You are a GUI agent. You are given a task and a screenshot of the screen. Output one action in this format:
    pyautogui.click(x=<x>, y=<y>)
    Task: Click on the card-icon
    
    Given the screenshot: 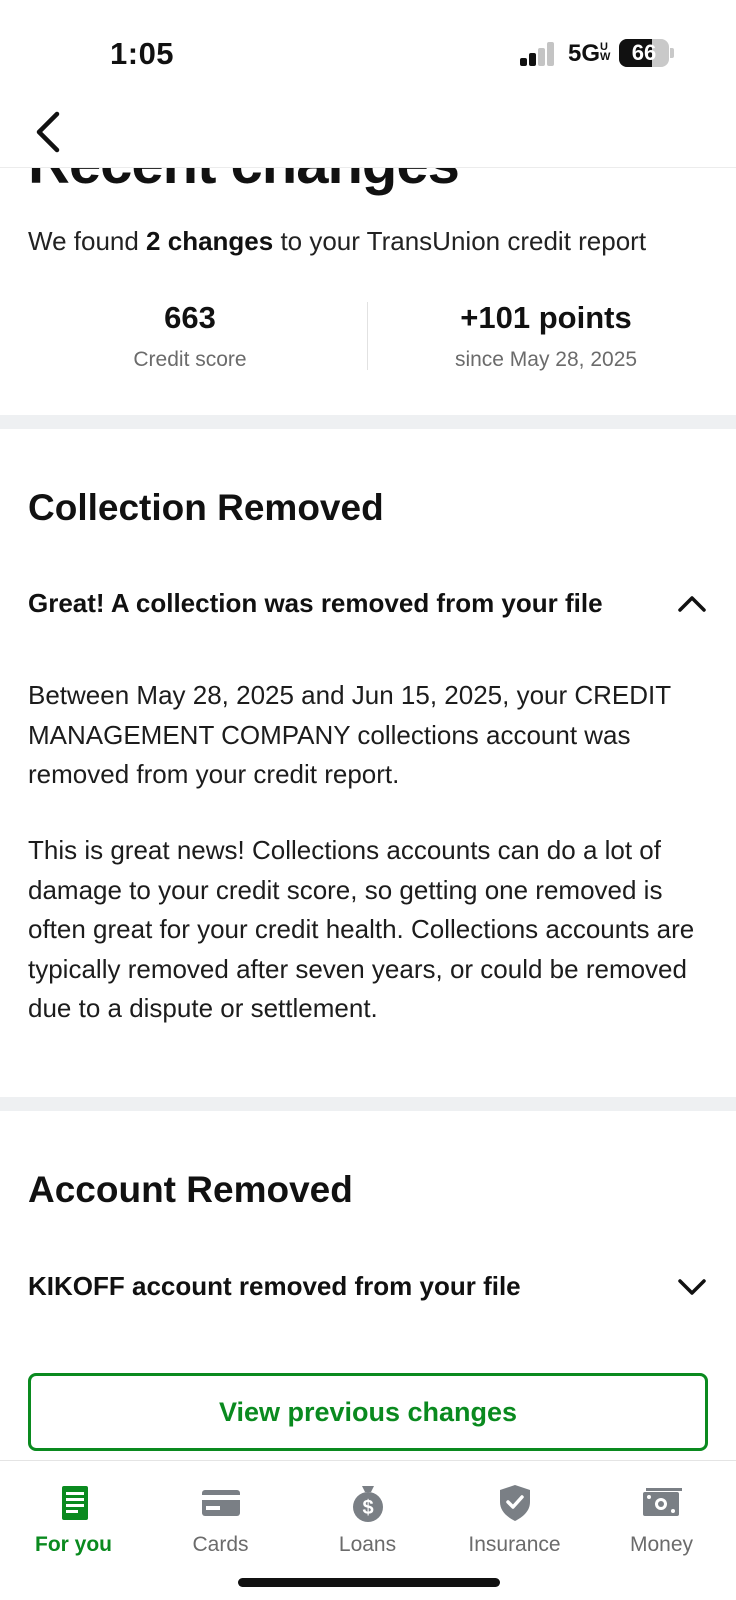 What is the action you would take?
    pyautogui.click(x=220, y=1503)
    